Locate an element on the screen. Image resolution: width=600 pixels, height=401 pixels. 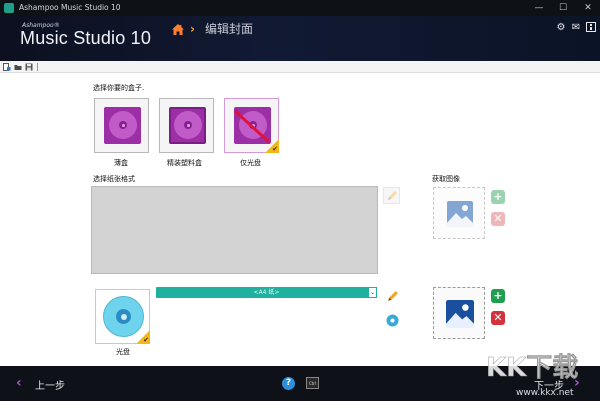
strike-icon is located at coordinates (252, 126).